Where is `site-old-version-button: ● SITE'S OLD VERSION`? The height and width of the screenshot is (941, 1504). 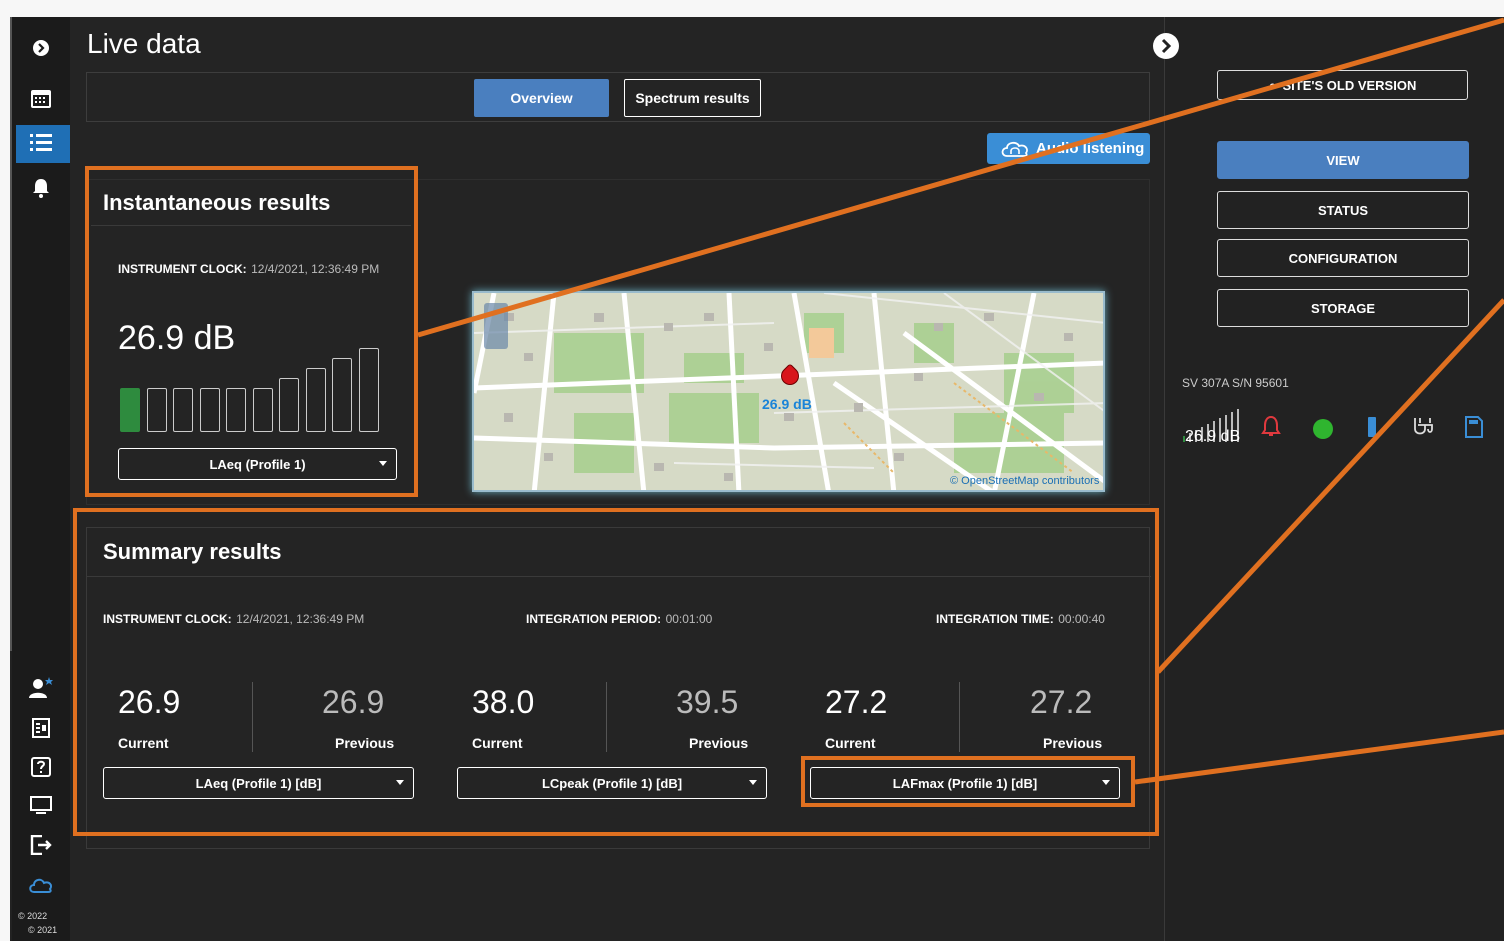
site-old-version-button: ● SITE'S OLD VERSION is located at coordinates (1342, 85).